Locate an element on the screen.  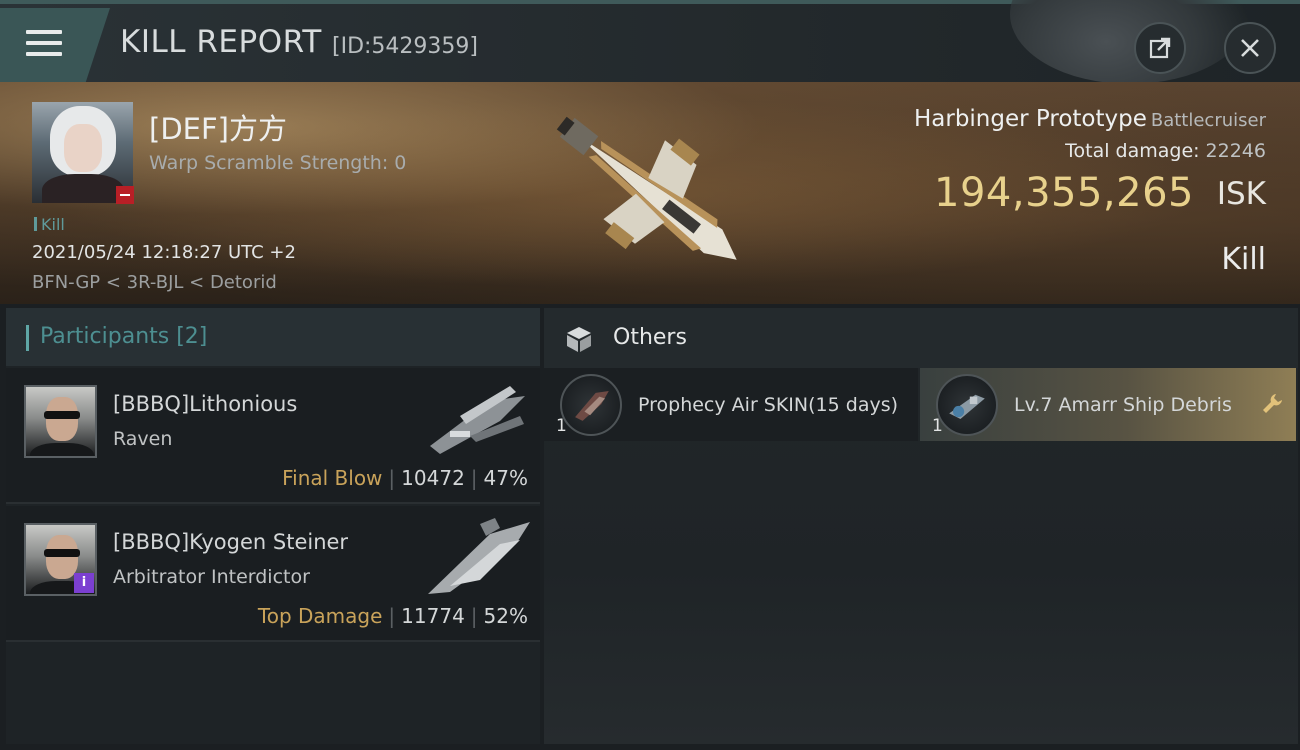
total-damage: Total damage: 22246 is located at coordinates (1165, 151).